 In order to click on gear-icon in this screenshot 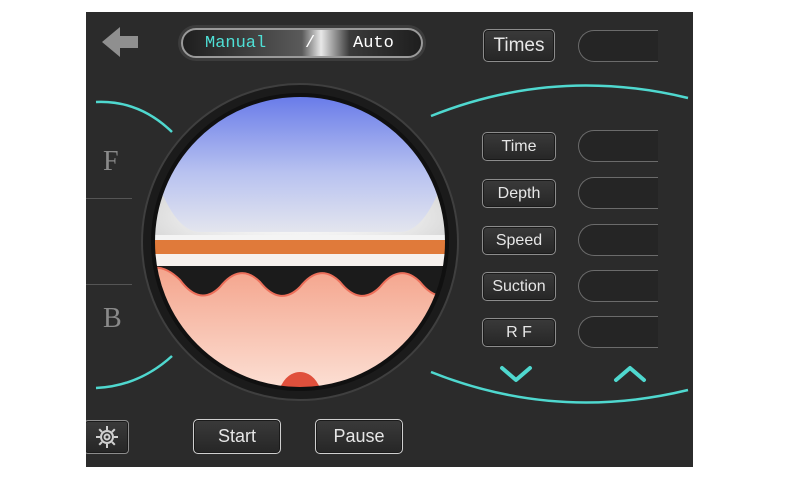, I will do `click(106, 437)`.